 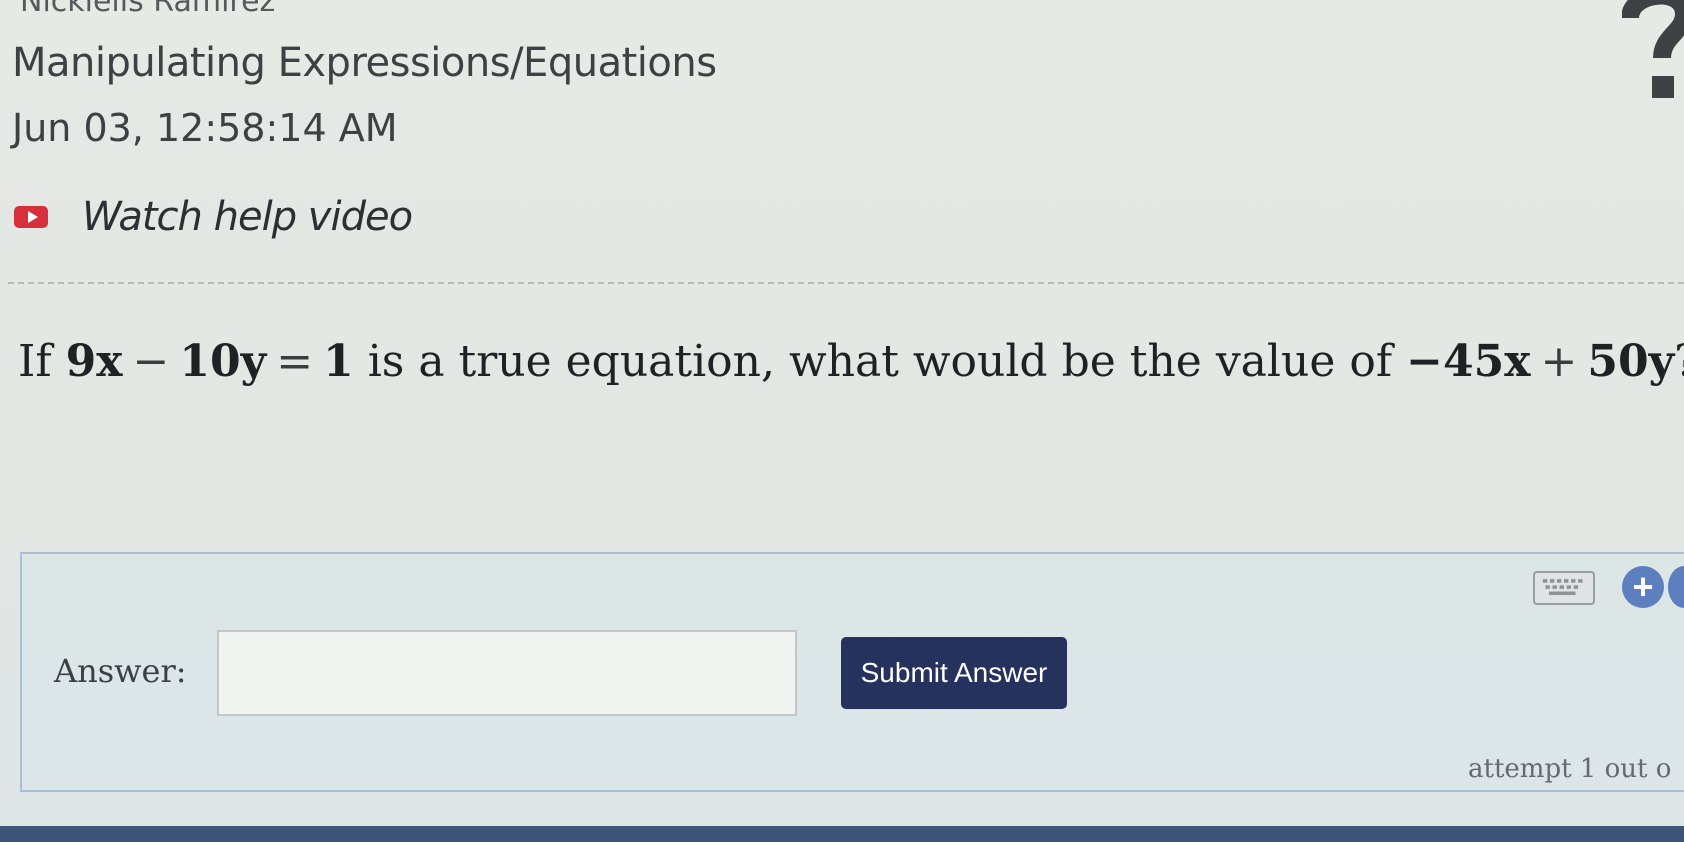 What do you see at coordinates (846, 283) in the screenshot?
I see `section-divider` at bounding box center [846, 283].